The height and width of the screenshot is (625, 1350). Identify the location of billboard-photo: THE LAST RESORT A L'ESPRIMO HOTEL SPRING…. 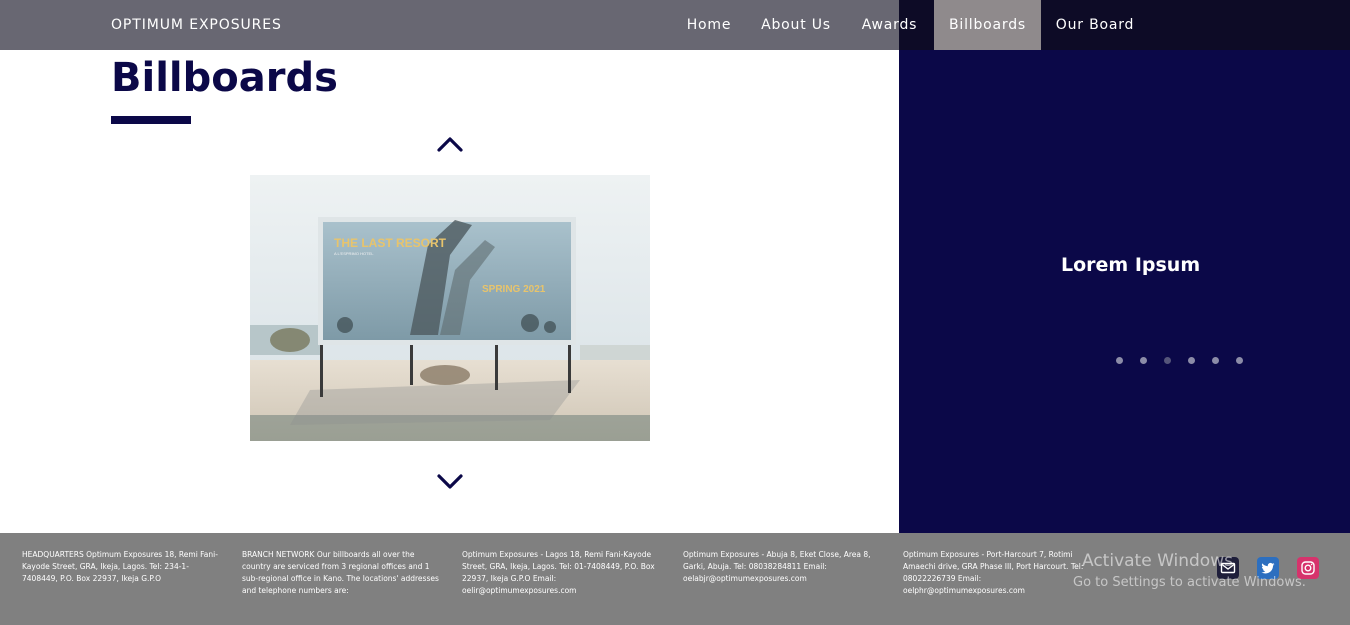
(450, 308).